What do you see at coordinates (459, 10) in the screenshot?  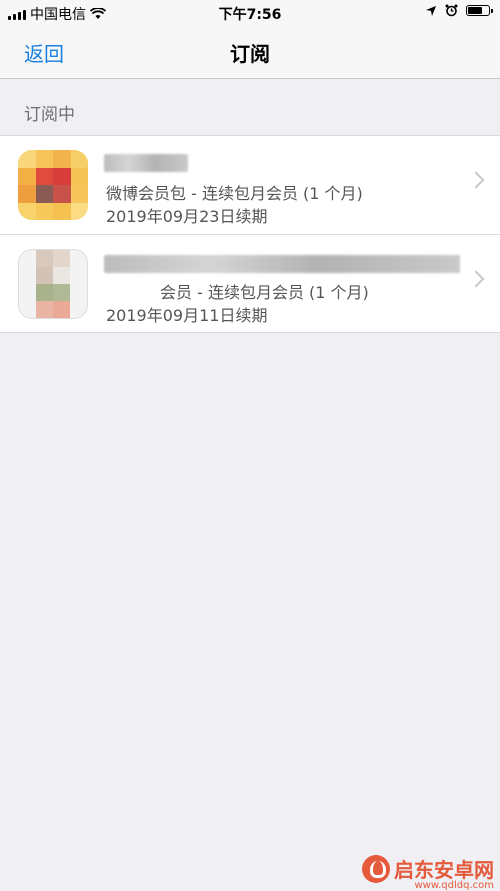 I see `status-right` at bounding box center [459, 10].